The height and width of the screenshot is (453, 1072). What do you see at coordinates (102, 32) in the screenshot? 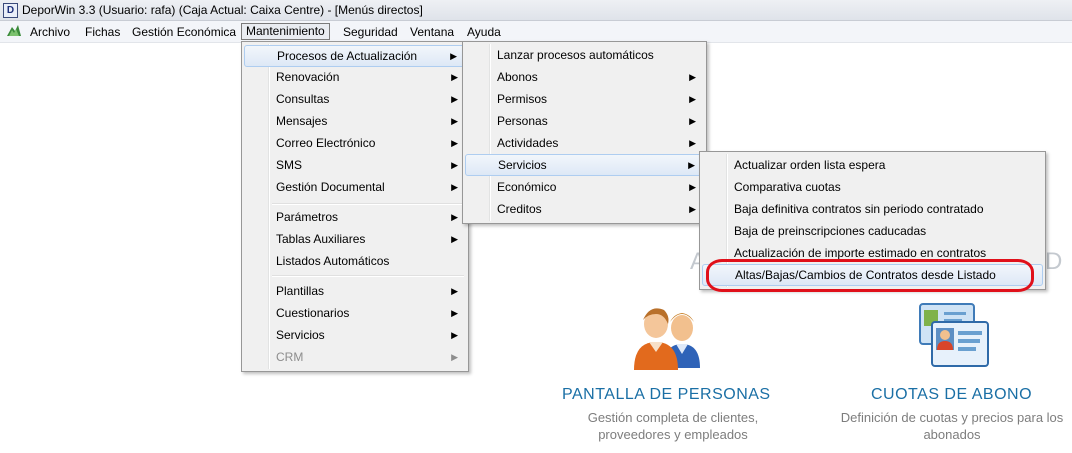
I see `menu-fichas: Fichas` at bounding box center [102, 32].